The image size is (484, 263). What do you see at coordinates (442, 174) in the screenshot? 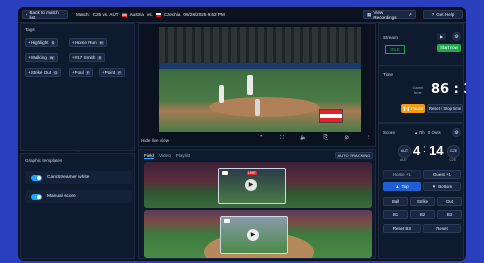
I see `guest-plus-one-button: Guest +1` at bounding box center [442, 174].